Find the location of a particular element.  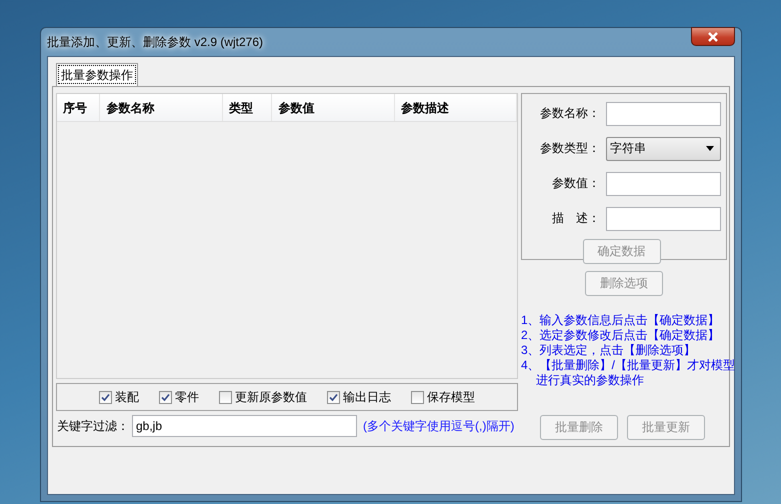

column-header: 参数描述 is located at coordinates (456, 107).